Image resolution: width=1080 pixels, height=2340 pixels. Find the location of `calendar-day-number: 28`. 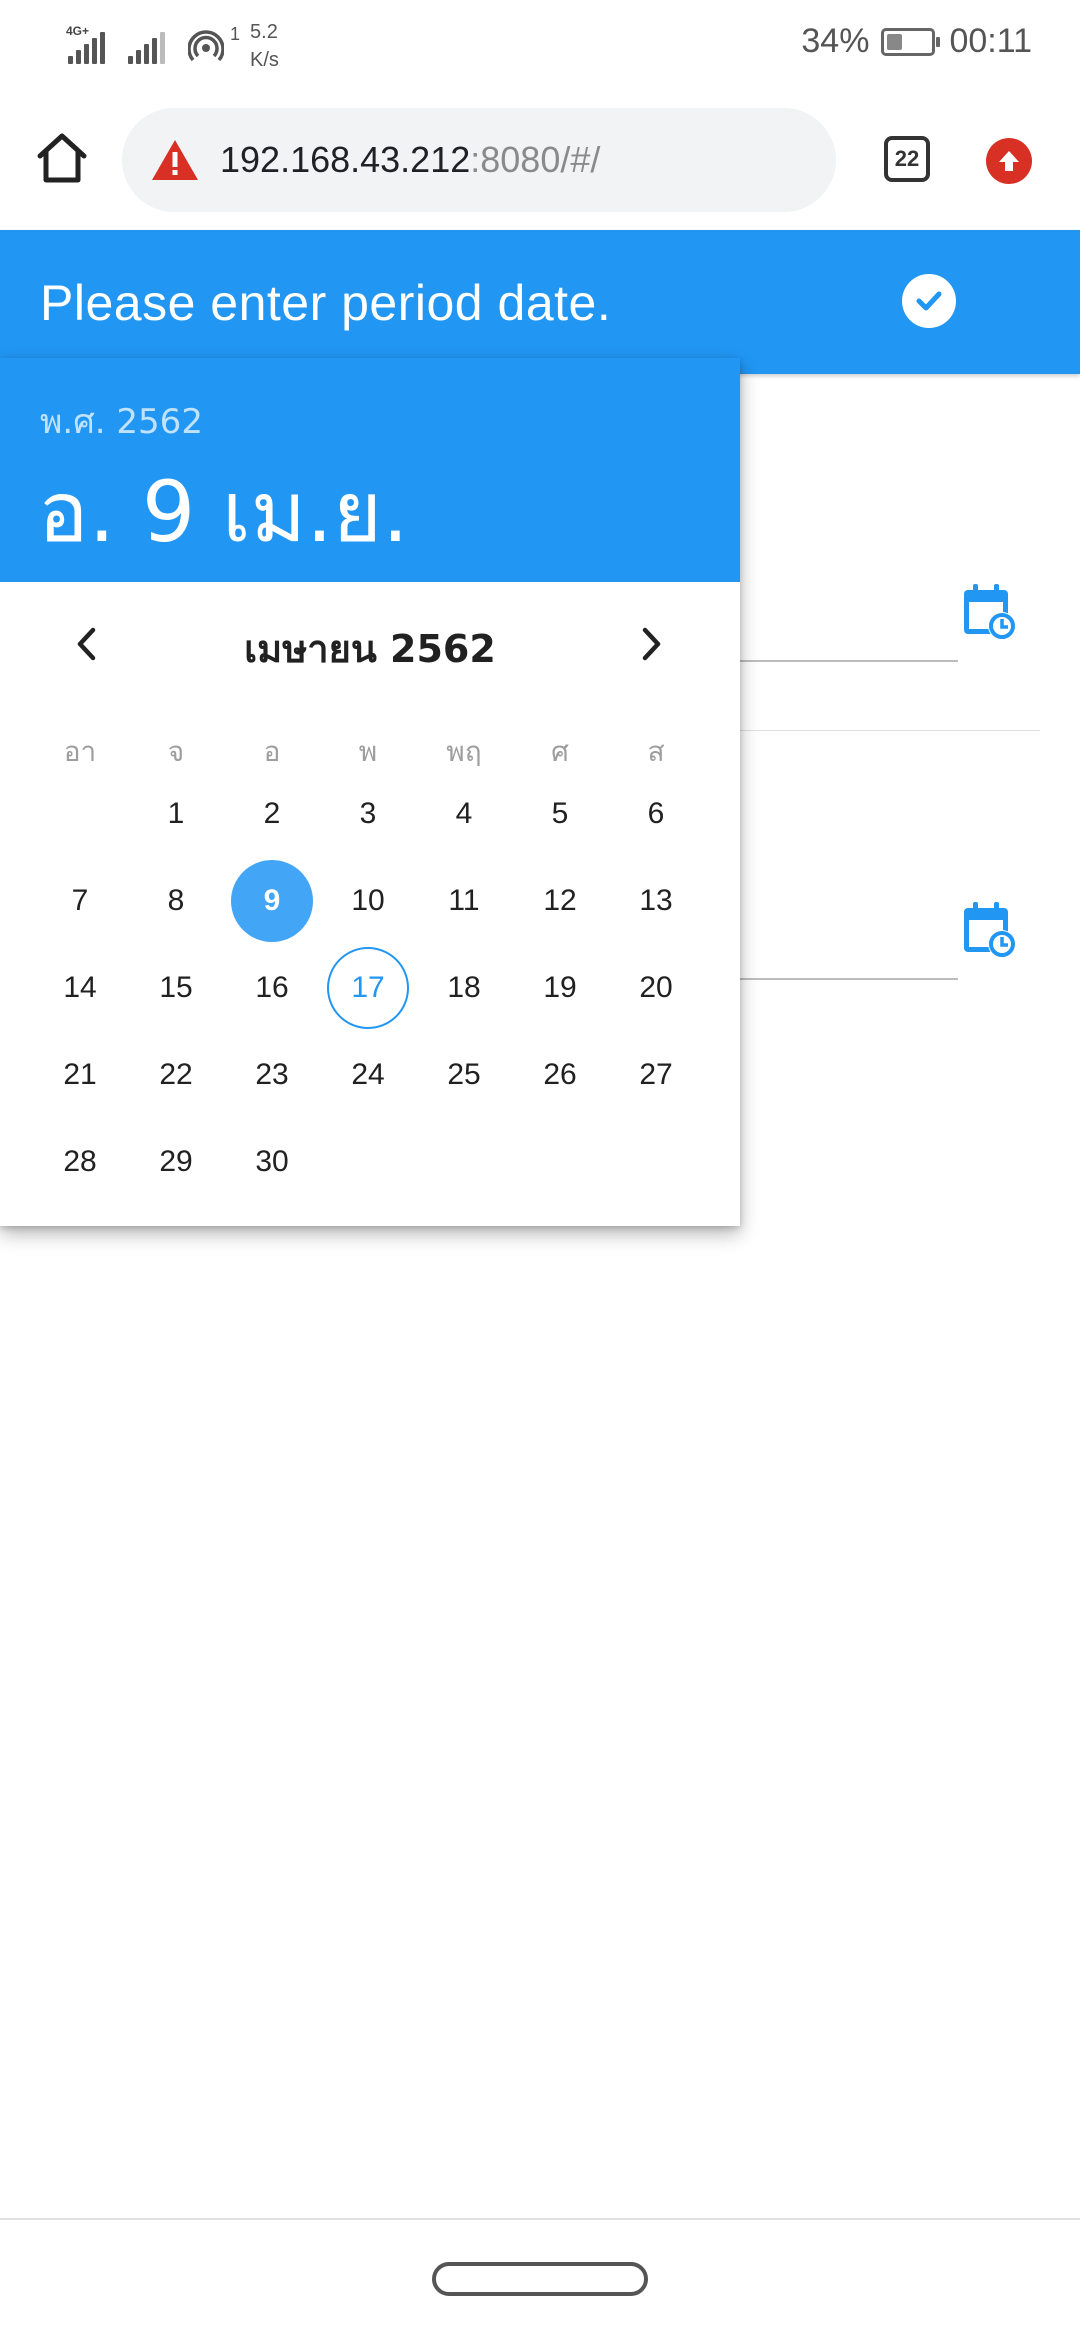

calendar-day-number: 28 is located at coordinates (80, 1161).